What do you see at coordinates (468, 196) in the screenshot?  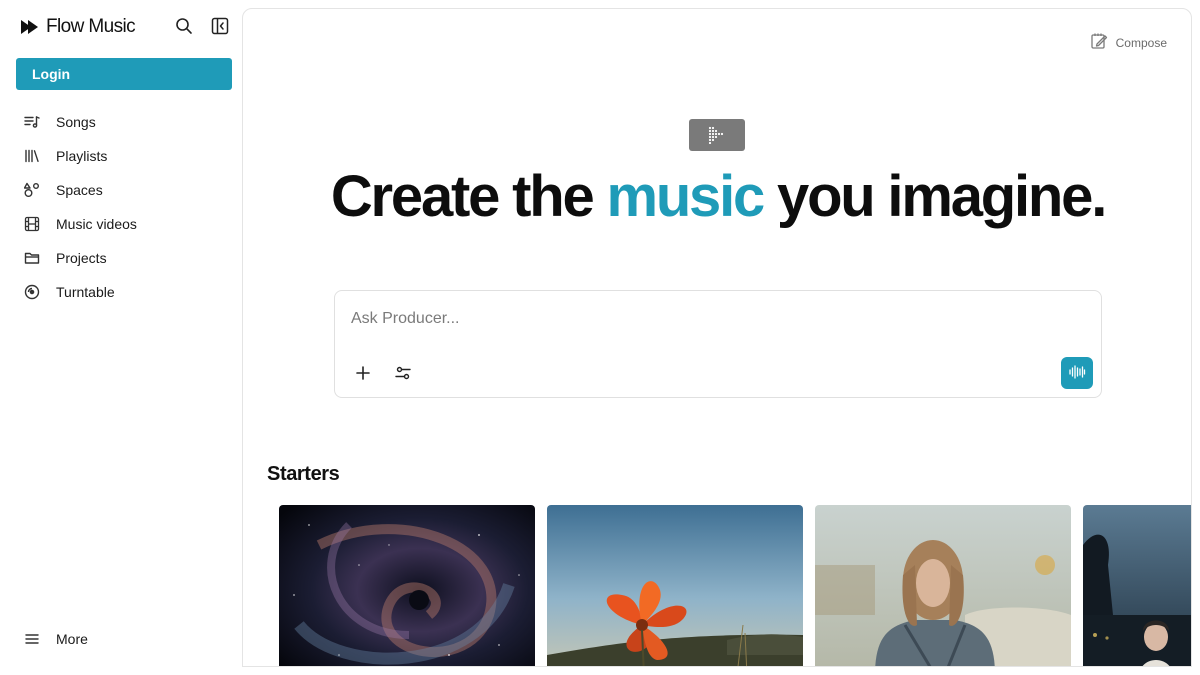 I see `hero-title-before: Create the` at bounding box center [468, 196].